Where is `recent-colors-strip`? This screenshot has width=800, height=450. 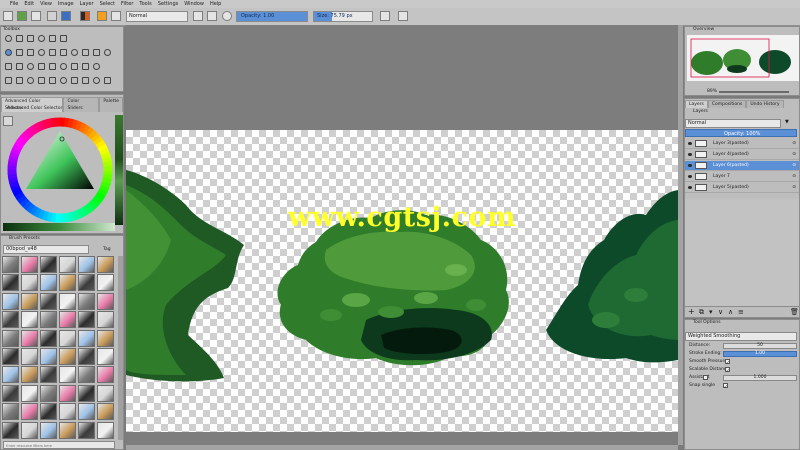 recent-colors-strip is located at coordinates (119, 170).